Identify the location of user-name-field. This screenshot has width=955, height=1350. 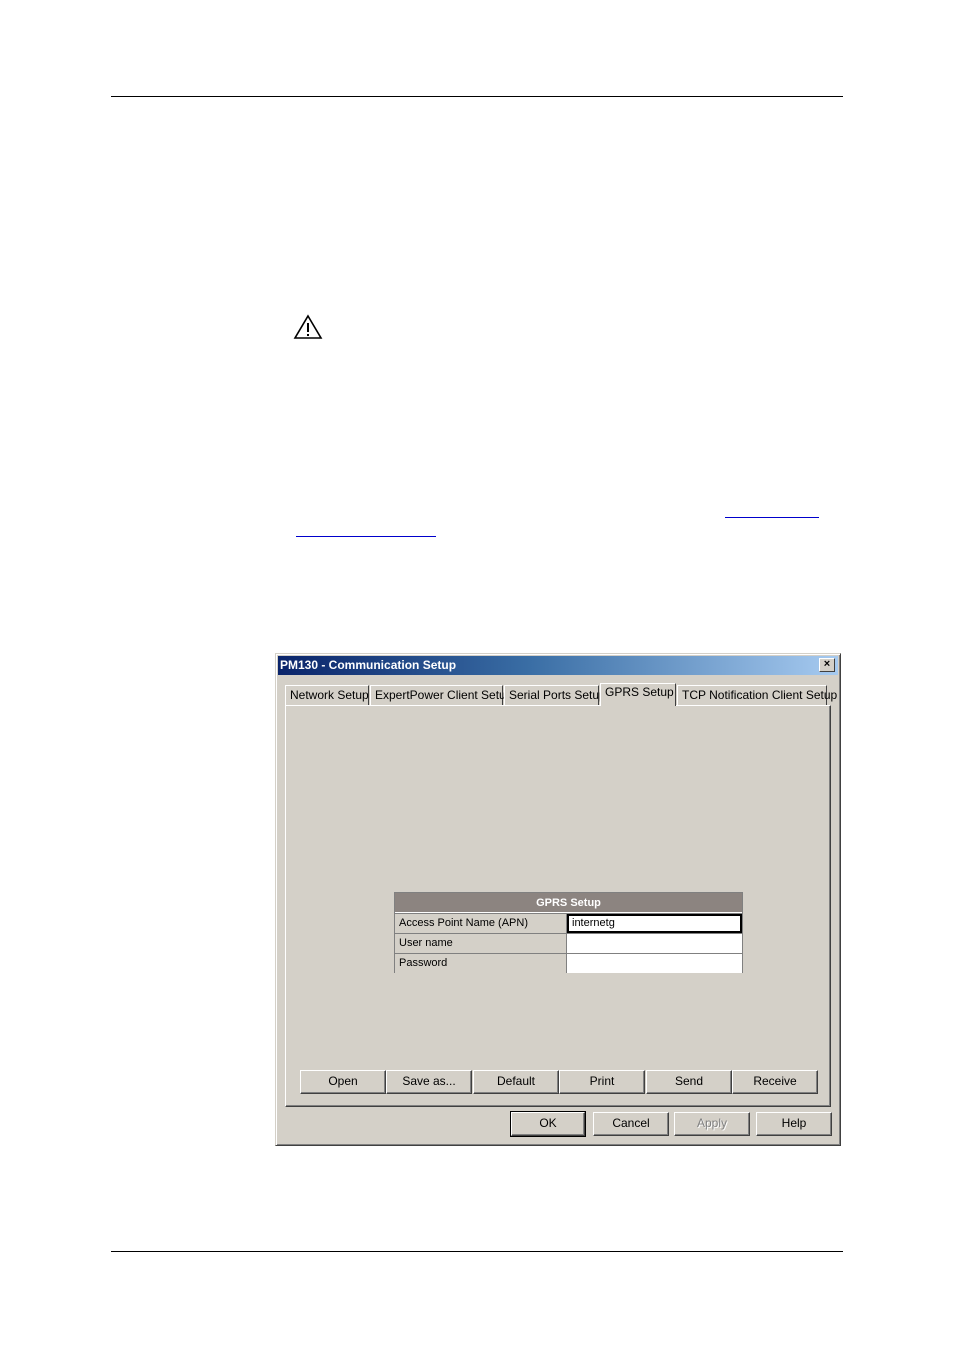
(654, 943).